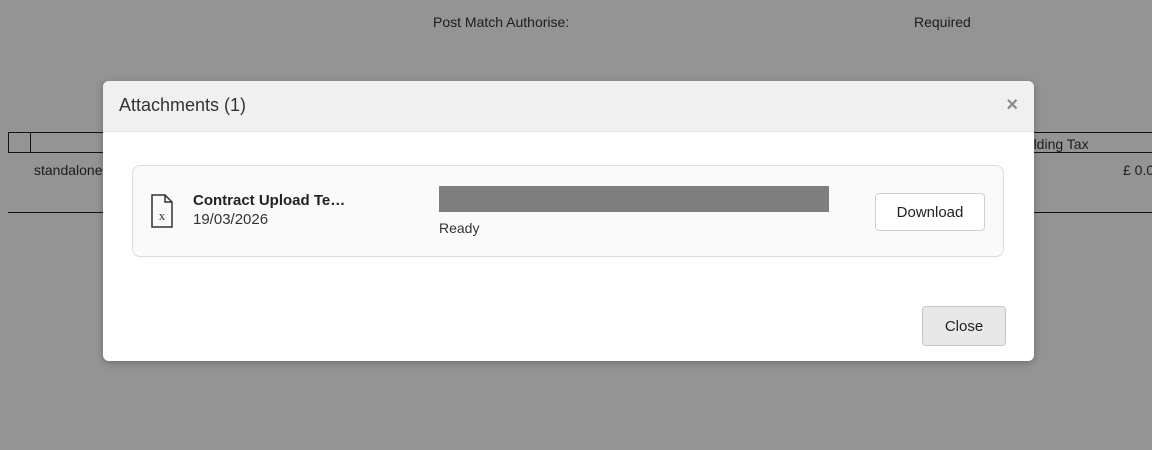 Image resolution: width=1152 pixels, height=450 pixels. I want to click on modal-header: Attachments (1) ×, so click(568, 106).